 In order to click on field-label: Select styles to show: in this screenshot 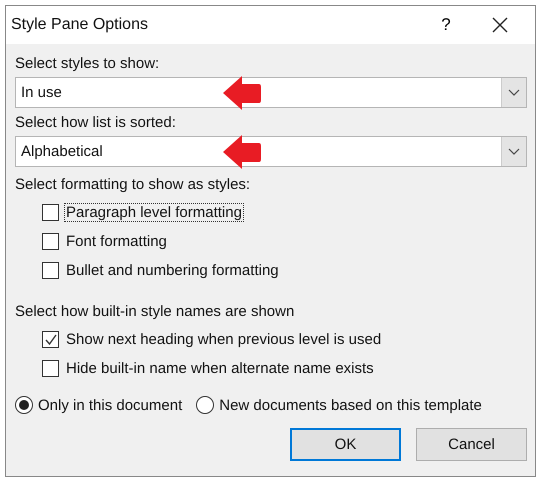, I will do `click(87, 64)`.